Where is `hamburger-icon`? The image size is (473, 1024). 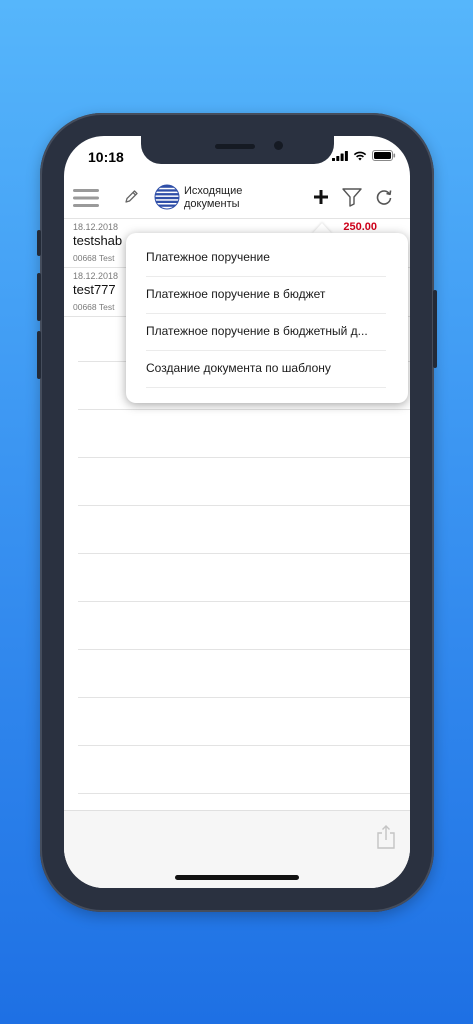 hamburger-icon is located at coordinates (86, 198).